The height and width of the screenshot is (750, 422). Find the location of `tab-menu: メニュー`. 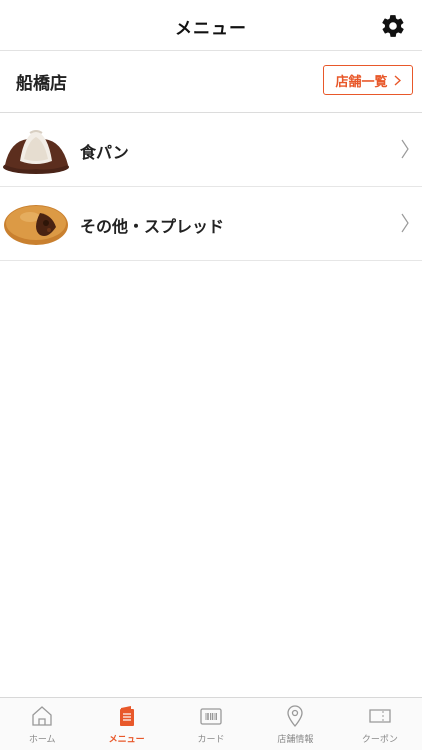

tab-menu: メニュー is located at coordinates (126, 724).